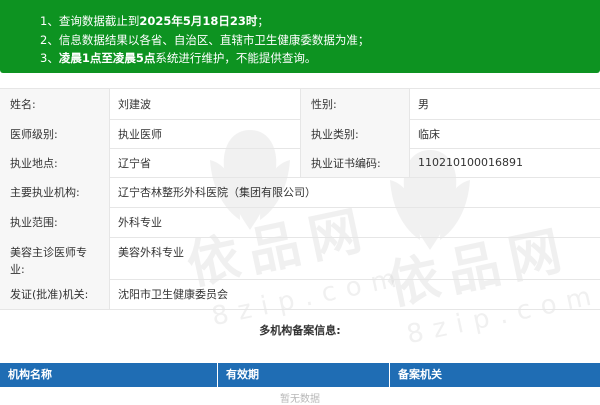  I want to click on column-header-filing-authority: 备案机关, so click(420, 374).